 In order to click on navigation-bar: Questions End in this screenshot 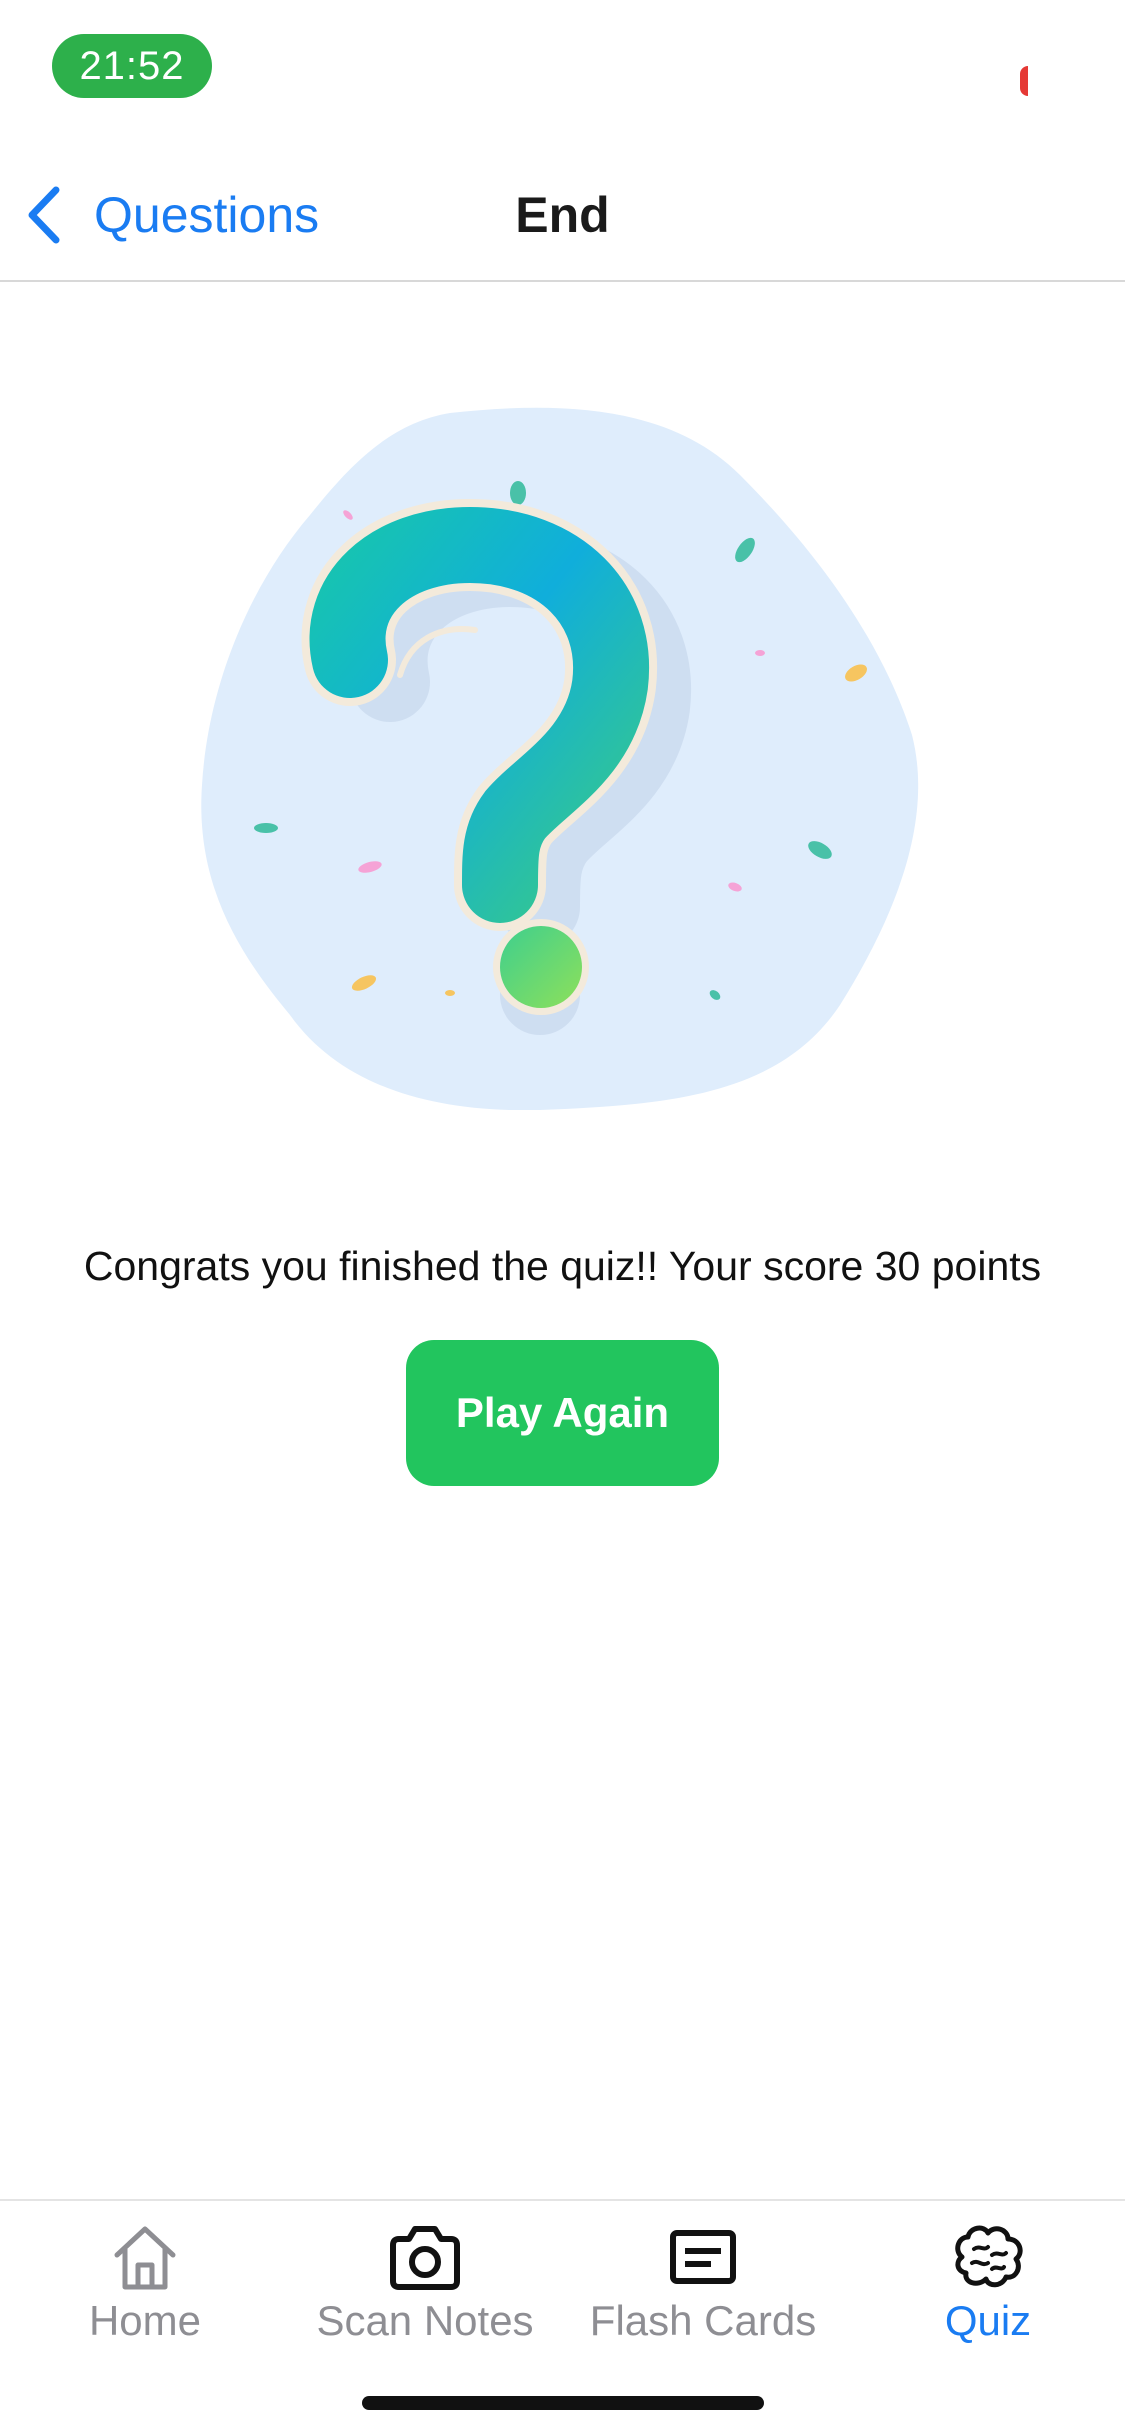, I will do `click(562, 211)`.